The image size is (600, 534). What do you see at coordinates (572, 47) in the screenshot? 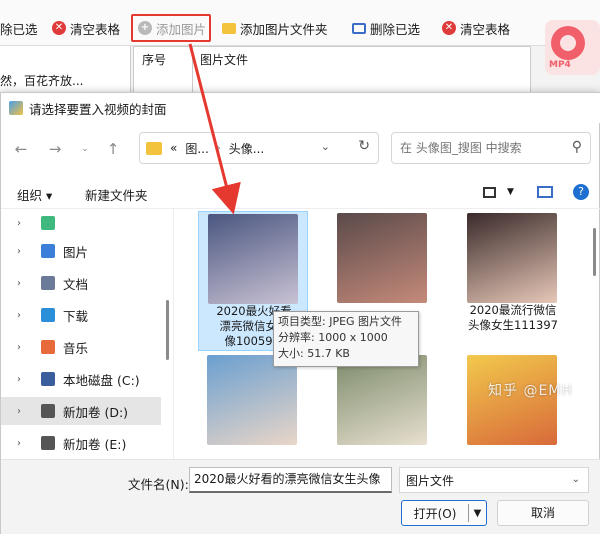
I see `video-app-icon: MP4` at bounding box center [572, 47].